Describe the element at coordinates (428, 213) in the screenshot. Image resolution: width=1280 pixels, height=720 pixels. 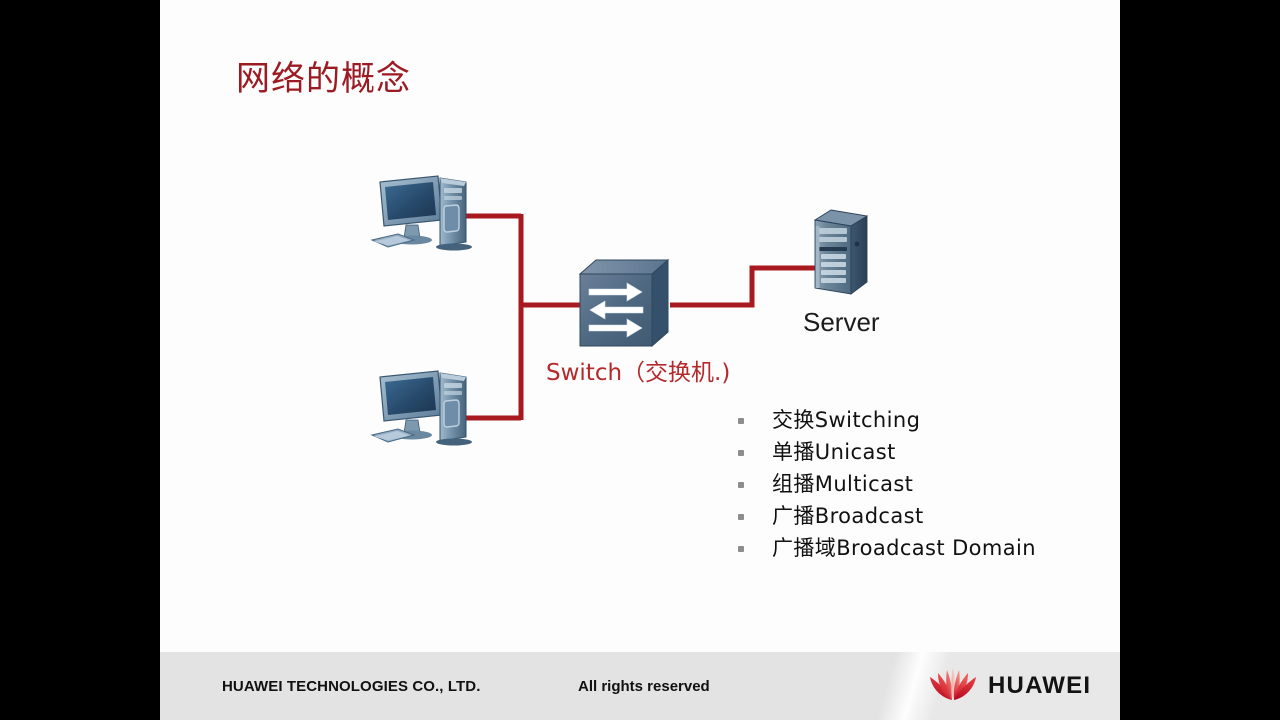
I see `desktop-pc-top` at that location.